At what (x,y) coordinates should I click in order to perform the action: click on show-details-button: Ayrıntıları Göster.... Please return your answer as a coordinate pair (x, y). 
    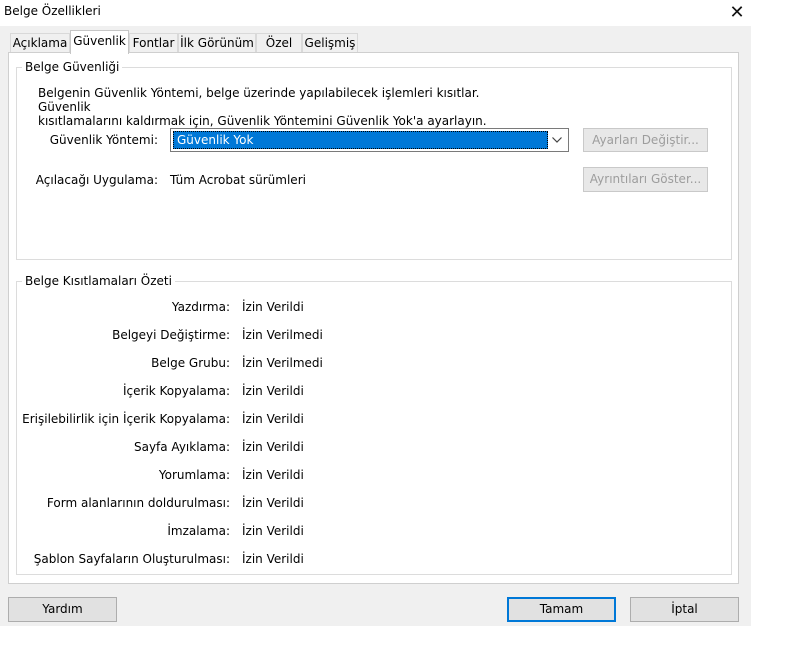
    Looking at the image, I should click on (645, 179).